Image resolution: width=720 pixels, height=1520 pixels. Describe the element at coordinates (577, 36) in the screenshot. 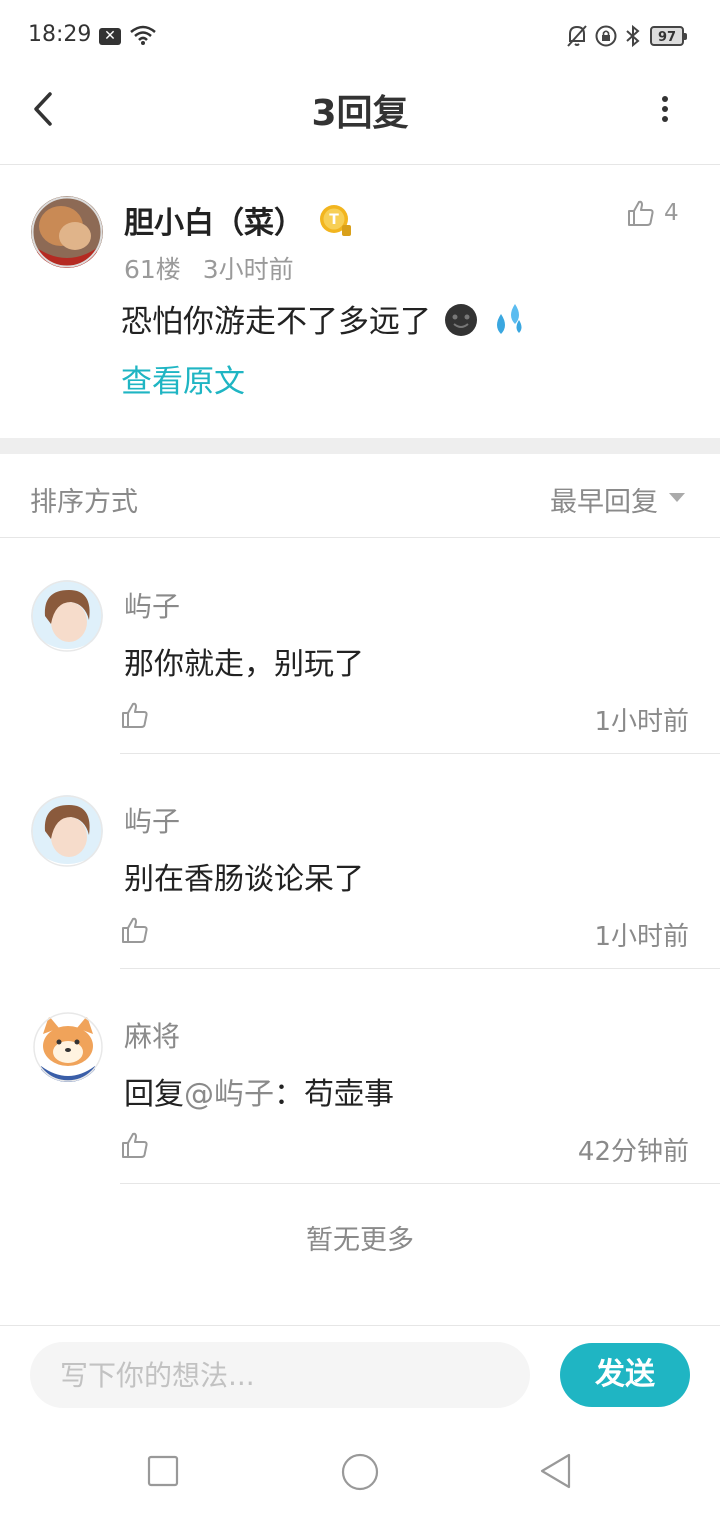

I see `mute-bell-icon` at that location.